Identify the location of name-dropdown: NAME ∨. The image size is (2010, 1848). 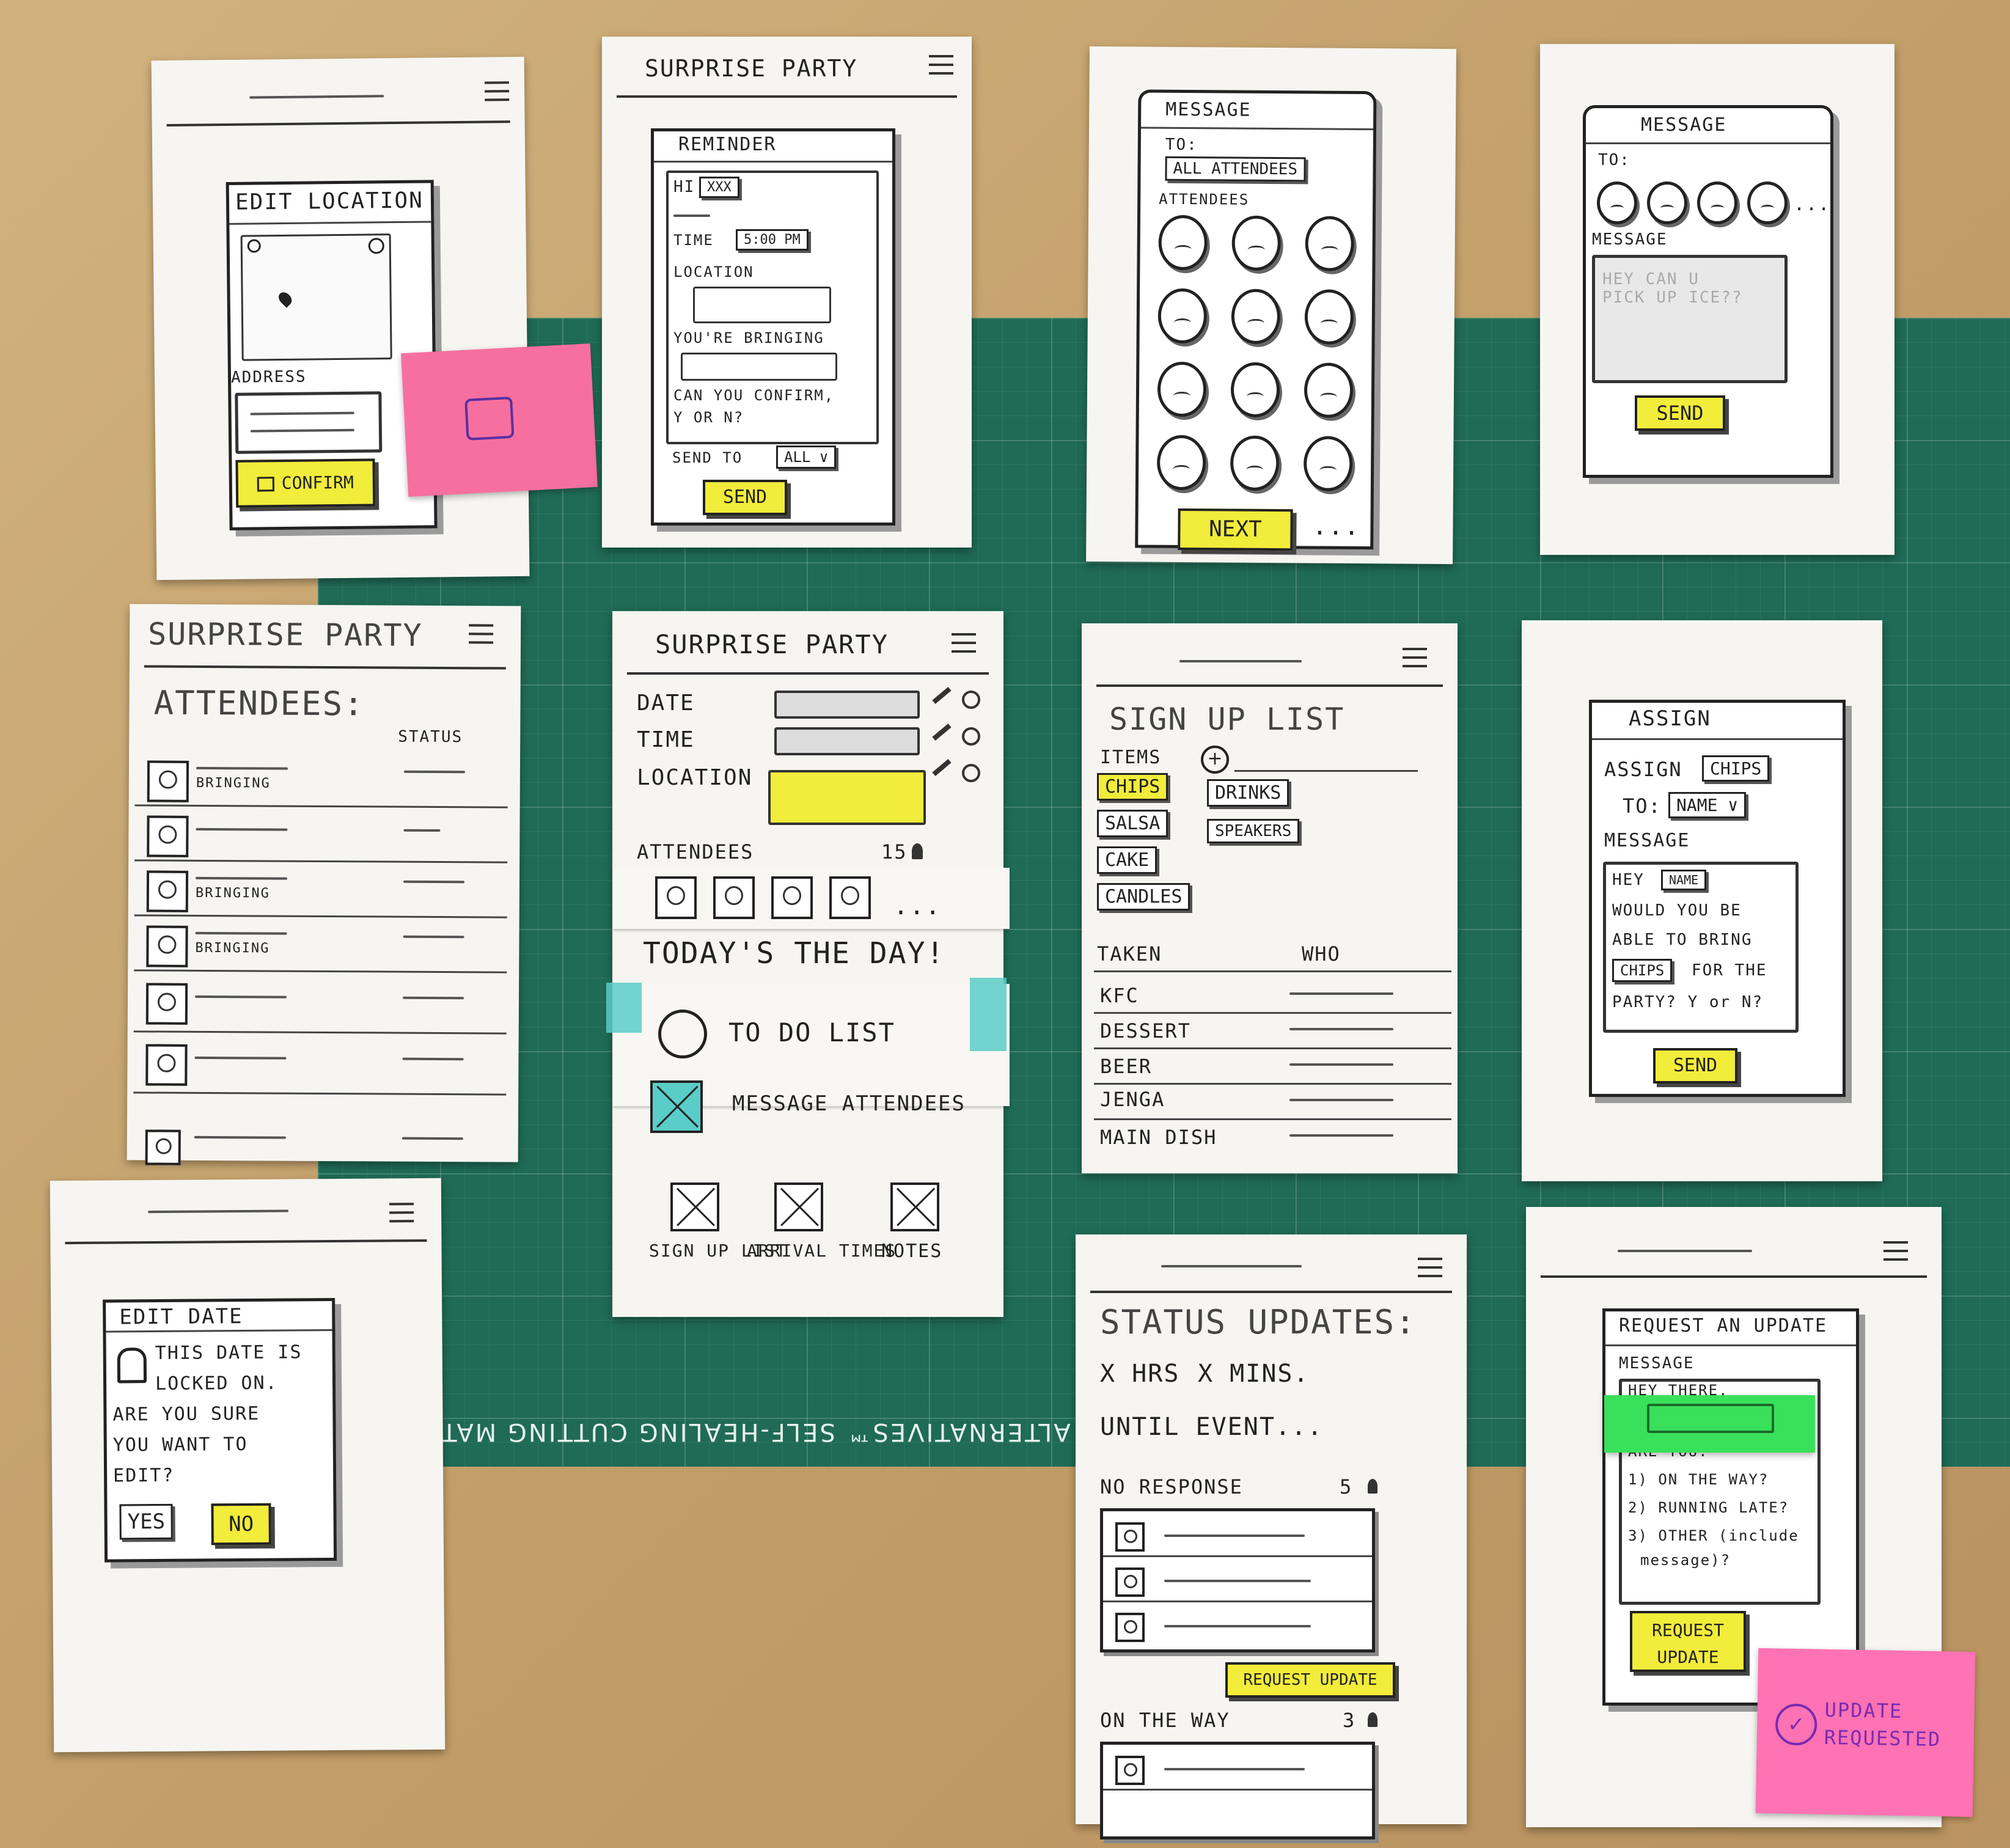
(1707, 805).